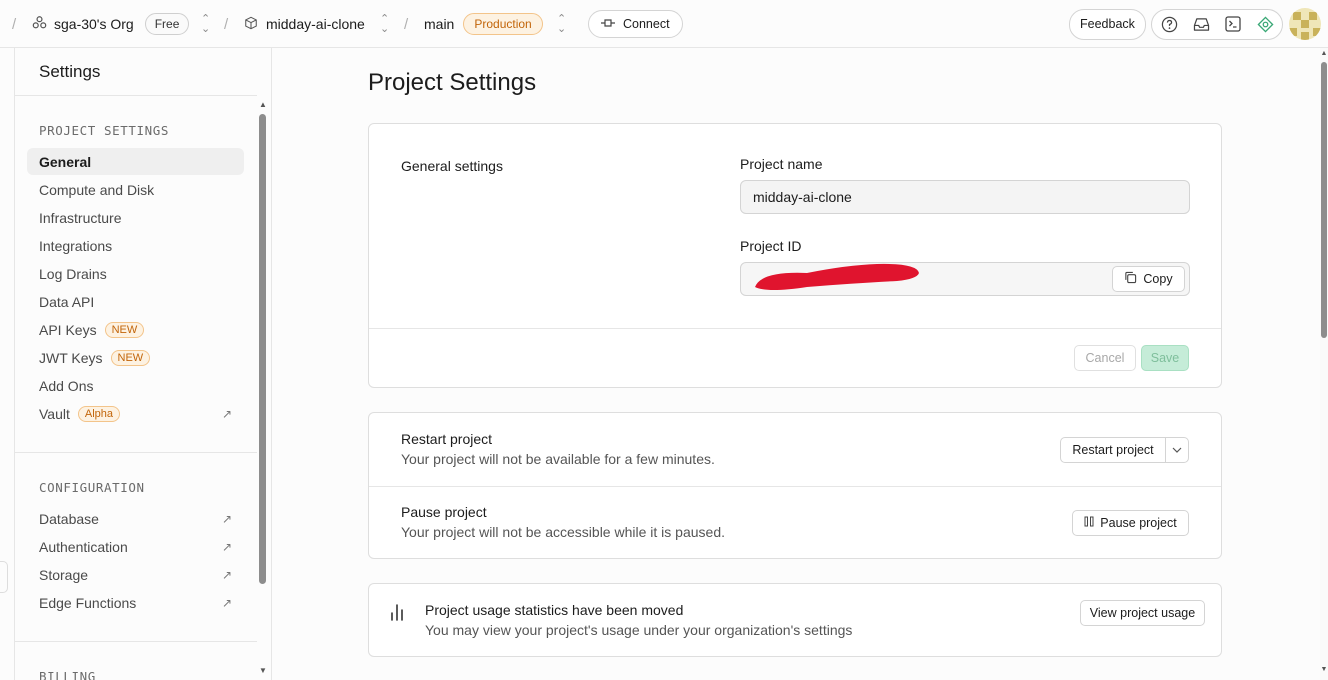 The width and height of the screenshot is (1328, 680). I want to click on feedback-label: Feedback, so click(1107, 24).